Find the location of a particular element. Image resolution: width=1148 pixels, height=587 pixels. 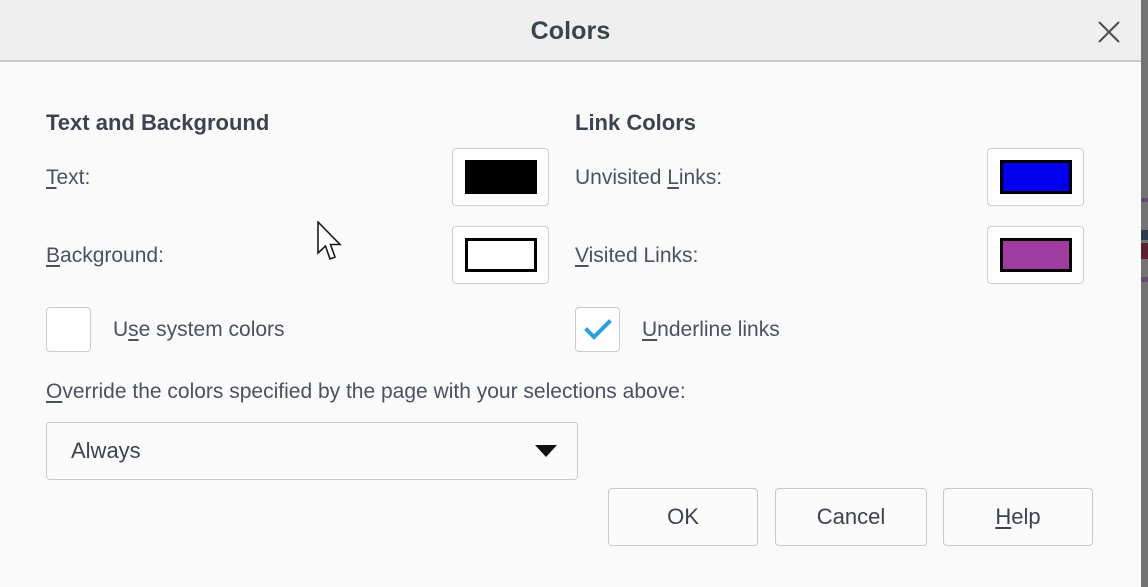

label-lead: U is located at coordinates (121, 329).